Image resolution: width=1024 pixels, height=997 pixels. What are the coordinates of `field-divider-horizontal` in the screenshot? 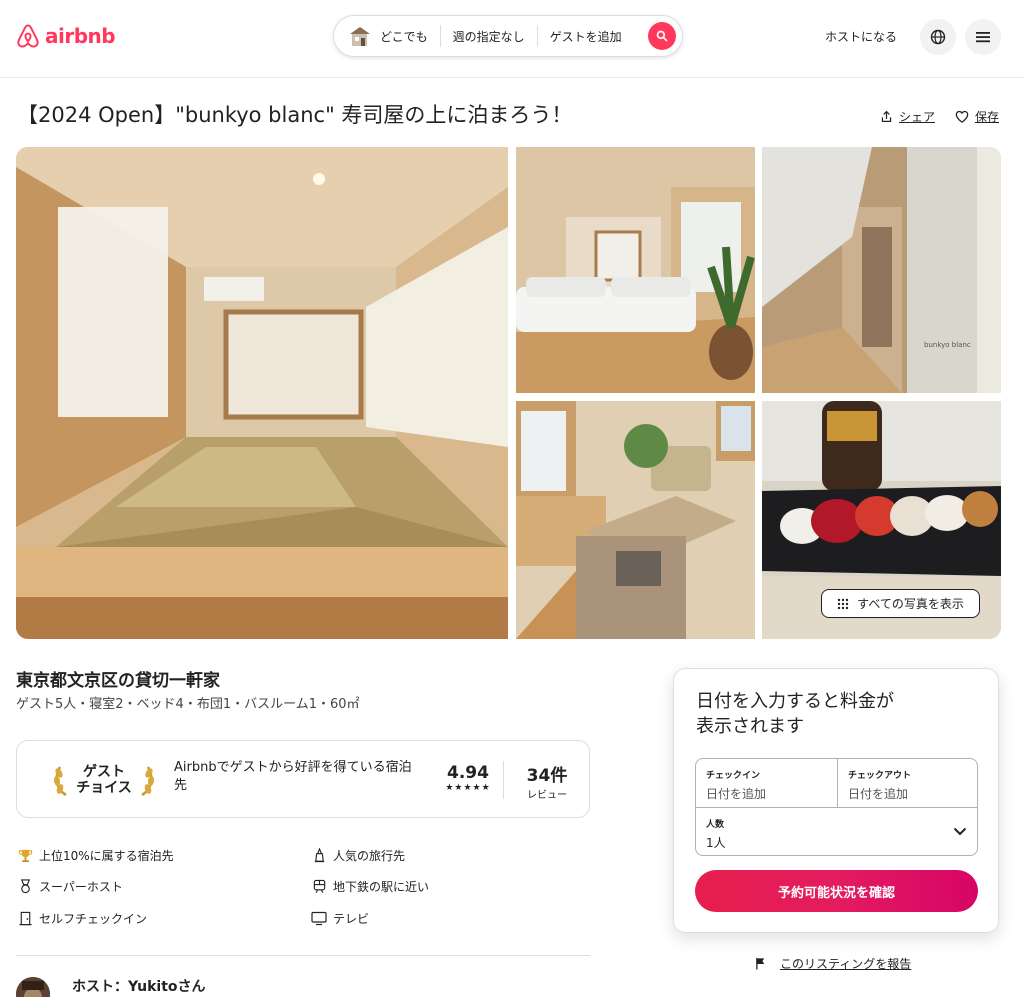 It's located at (836, 807).